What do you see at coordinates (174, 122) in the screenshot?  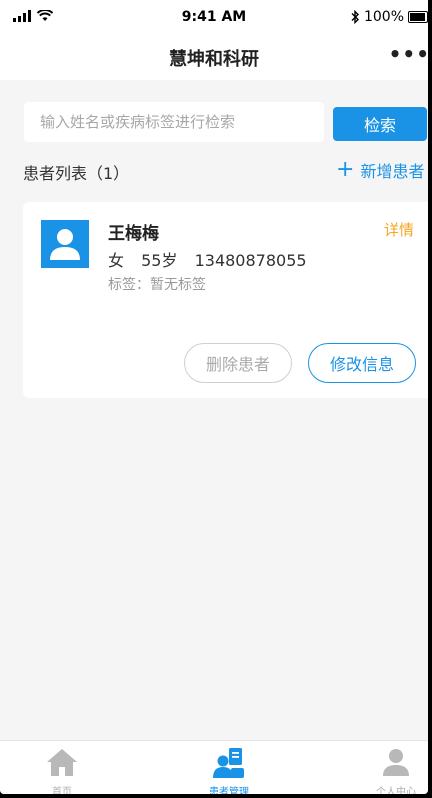 I see `search-input` at bounding box center [174, 122].